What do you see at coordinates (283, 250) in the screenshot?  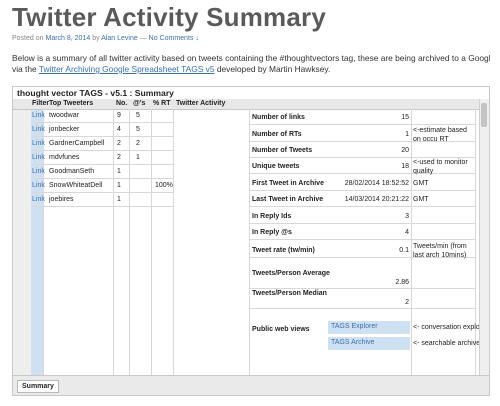 I see `stat-label: Tweet rate (tw/min)` at bounding box center [283, 250].